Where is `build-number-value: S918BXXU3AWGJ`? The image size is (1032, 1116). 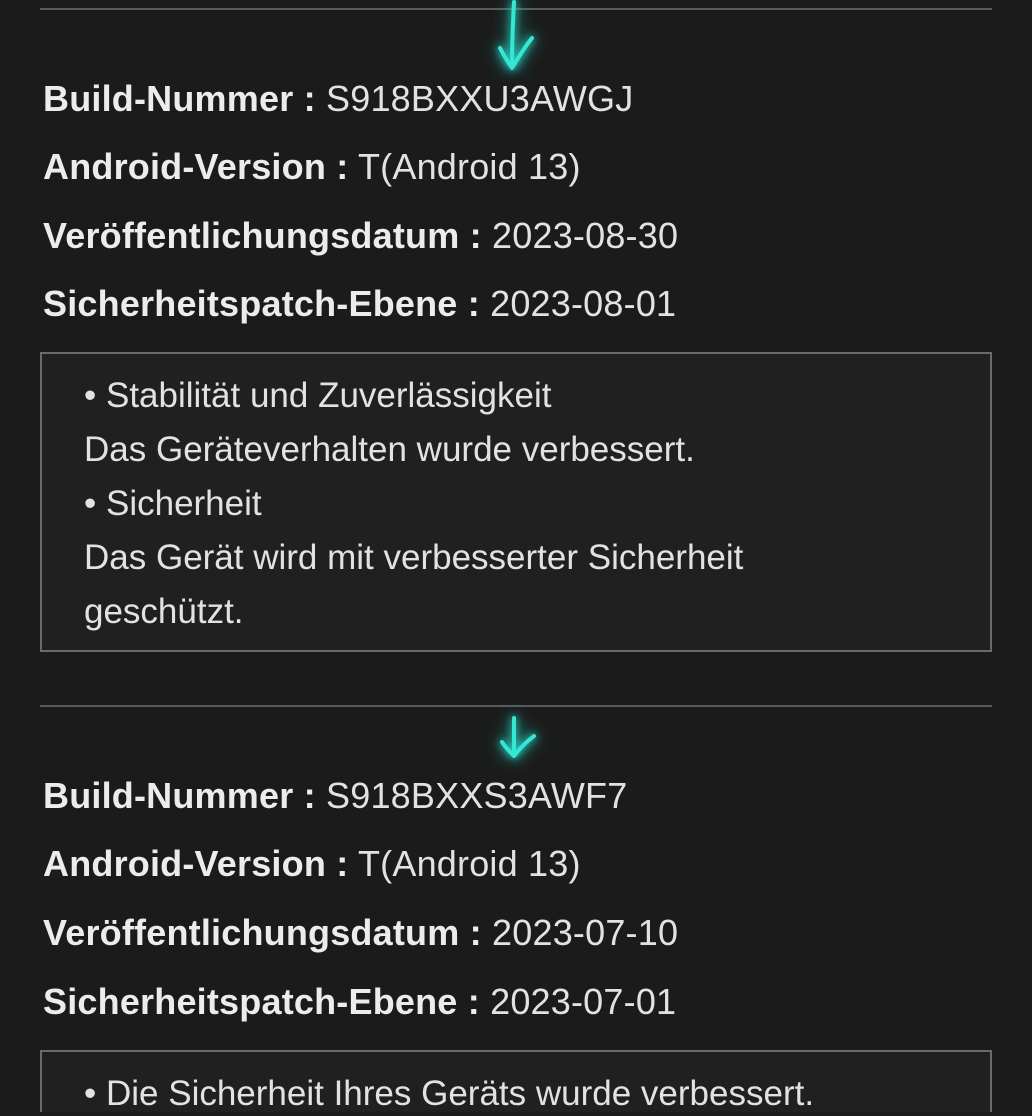 build-number-value: S918BXXU3AWGJ is located at coordinates (480, 98).